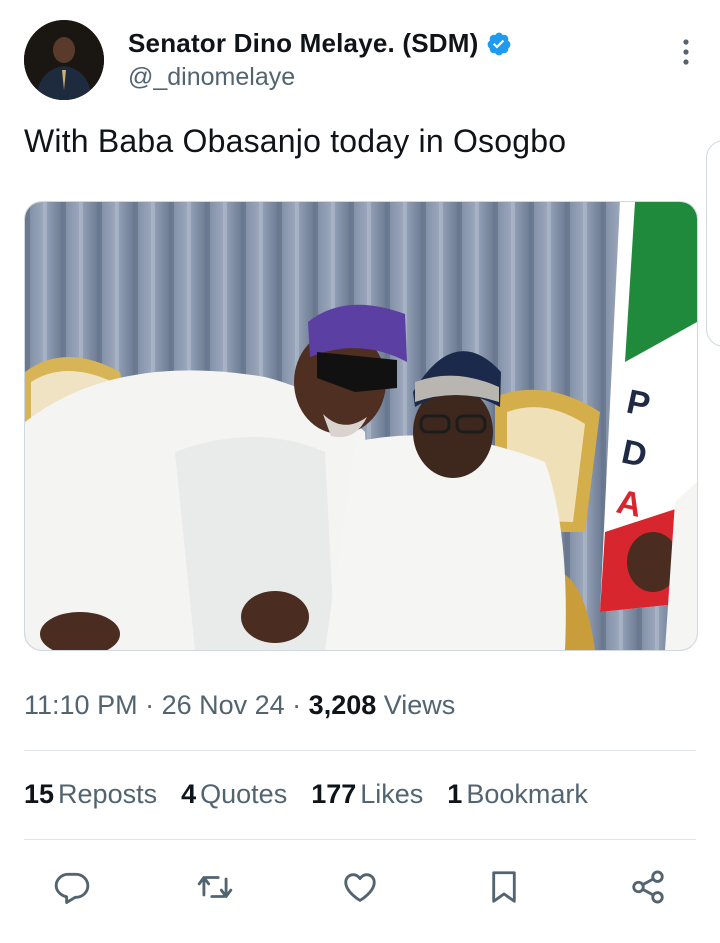 Image resolution: width=720 pixels, height=943 pixels. Describe the element at coordinates (499, 44) in the screenshot. I see `verified-badge-icon` at that location.